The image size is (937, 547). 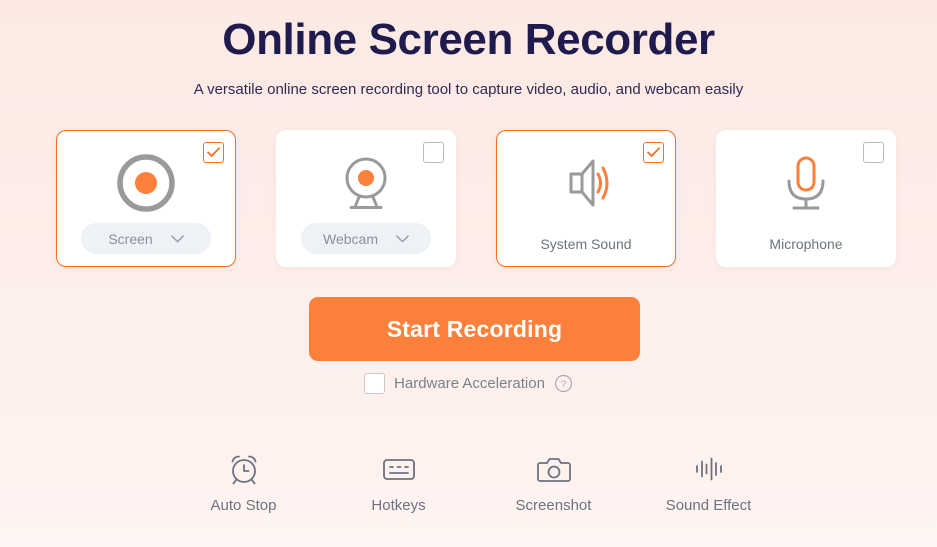 I want to click on screen-source-dropdown: Screen, so click(x=146, y=238).